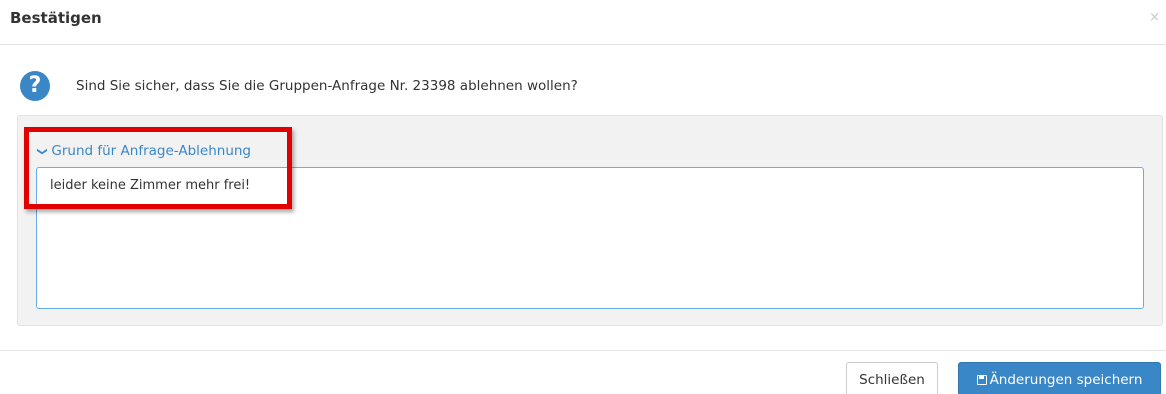 The height and width of the screenshot is (394, 1166). Describe the element at coordinates (151, 151) in the screenshot. I see `reason-header-label: Grund für Anfrage-Ablehnung` at that location.